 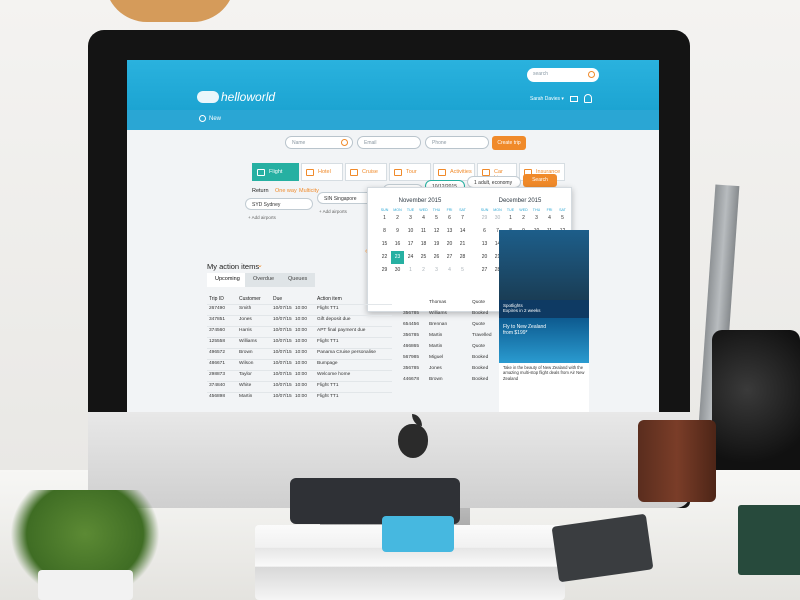 I want to click on calendar-day: 16, so click(x=397, y=244).